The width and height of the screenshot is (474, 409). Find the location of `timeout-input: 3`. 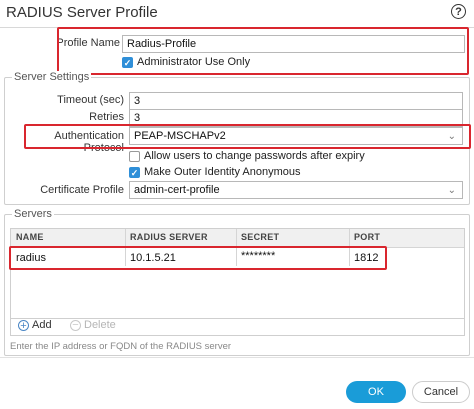

timeout-input: 3 is located at coordinates (296, 101).